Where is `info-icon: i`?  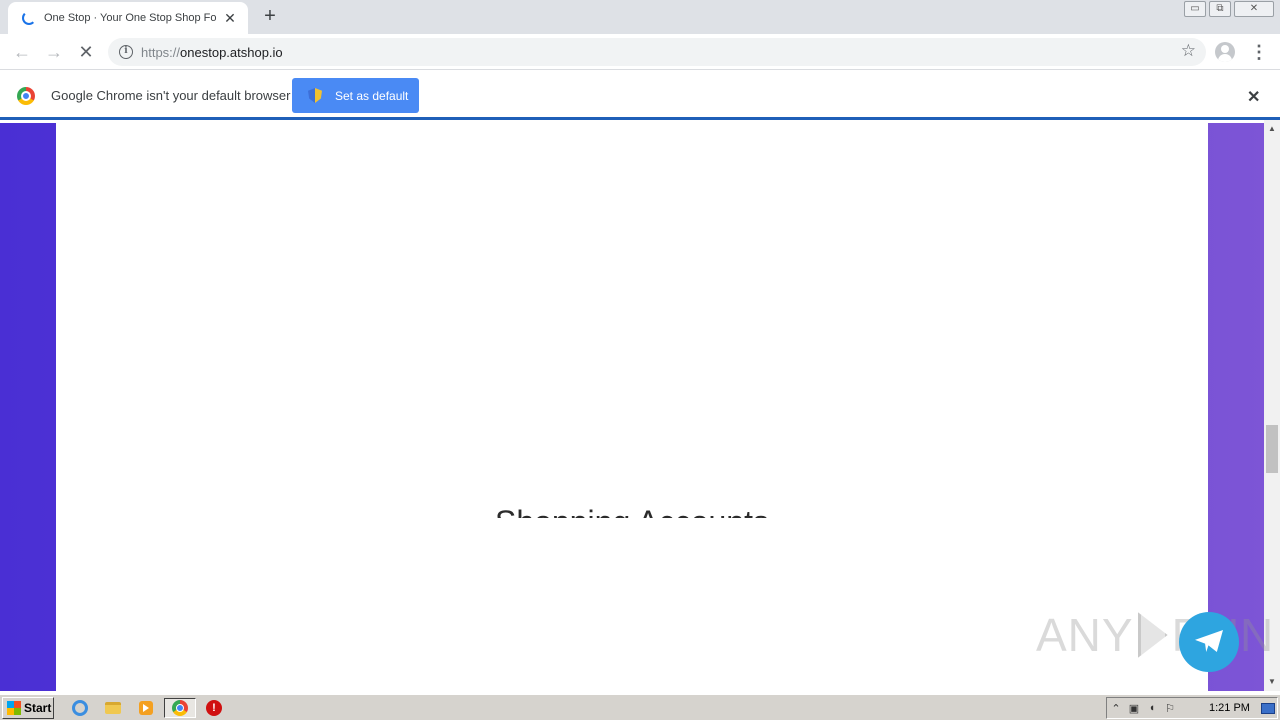
info-icon: i is located at coordinates (126, 52).